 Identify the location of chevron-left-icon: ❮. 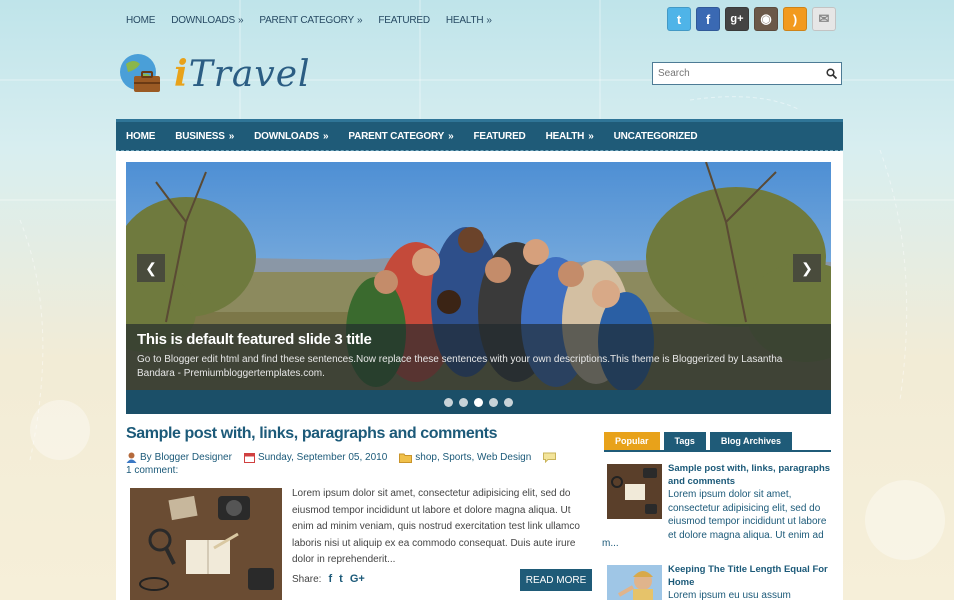
(151, 267).